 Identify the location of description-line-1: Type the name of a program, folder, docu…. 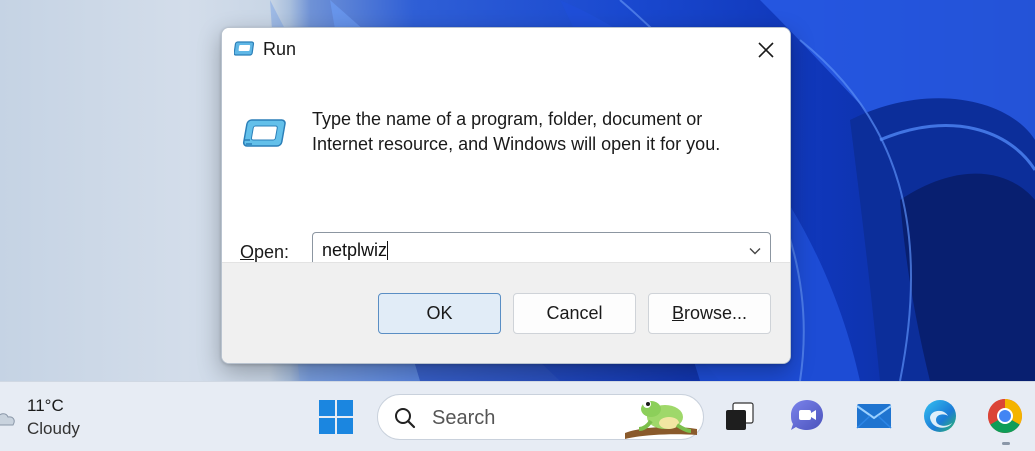
(507, 119).